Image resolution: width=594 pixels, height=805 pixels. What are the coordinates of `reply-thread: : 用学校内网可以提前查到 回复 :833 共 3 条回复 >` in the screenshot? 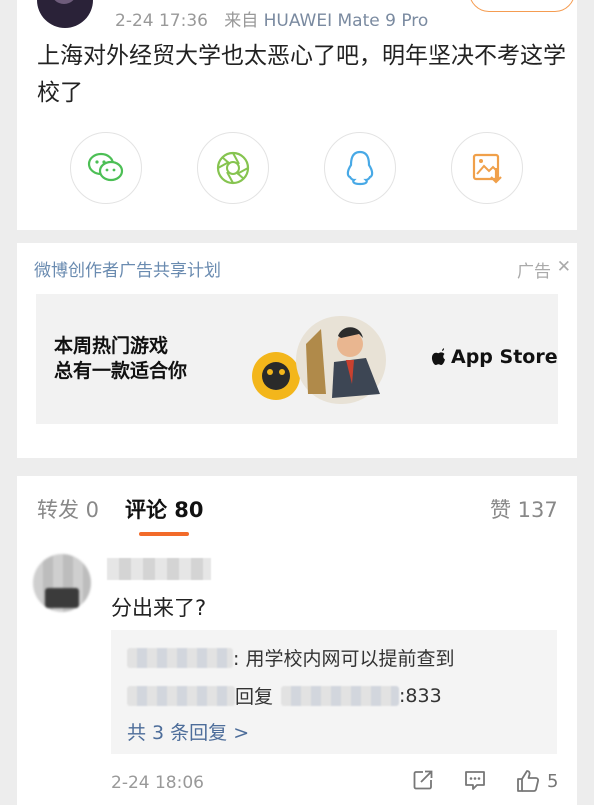 It's located at (334, 692).